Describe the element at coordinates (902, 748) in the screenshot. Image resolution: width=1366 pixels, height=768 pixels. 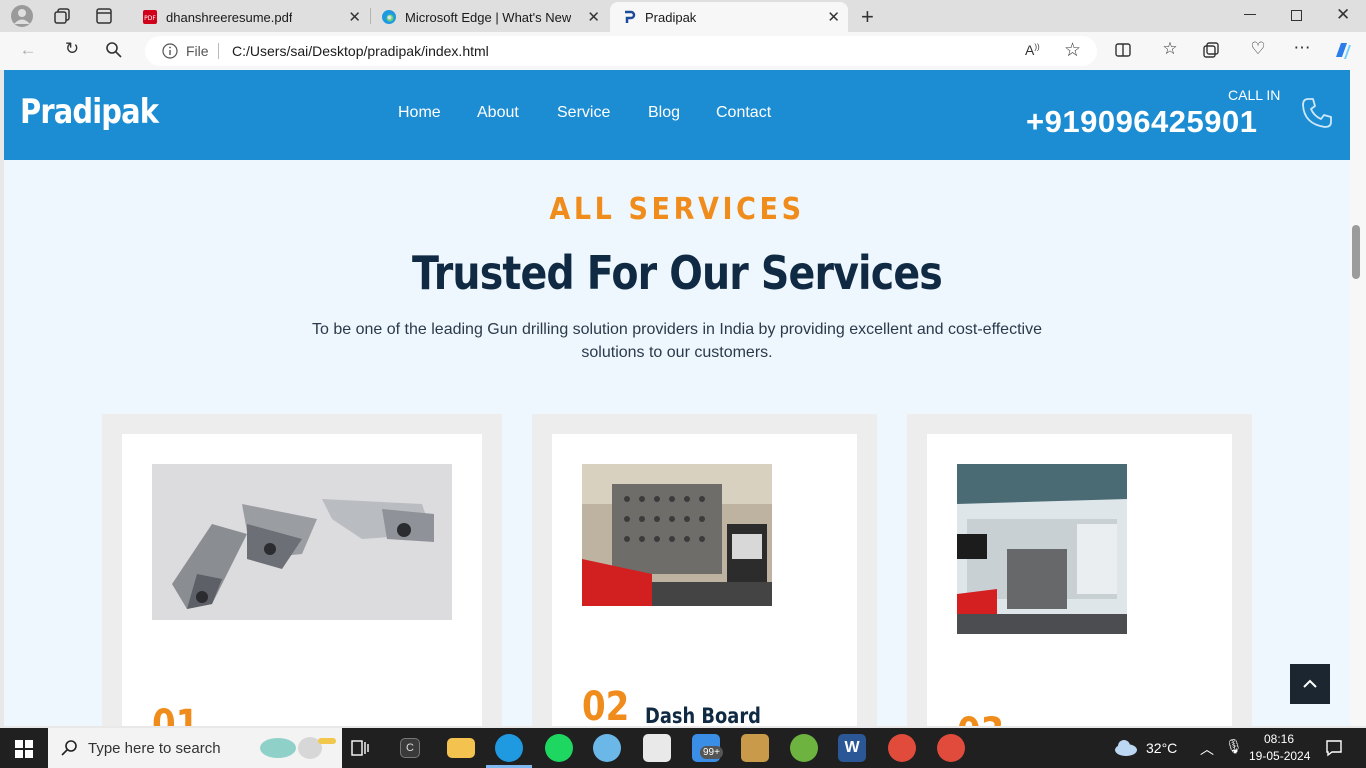
I see `chrome-icon` at that location.